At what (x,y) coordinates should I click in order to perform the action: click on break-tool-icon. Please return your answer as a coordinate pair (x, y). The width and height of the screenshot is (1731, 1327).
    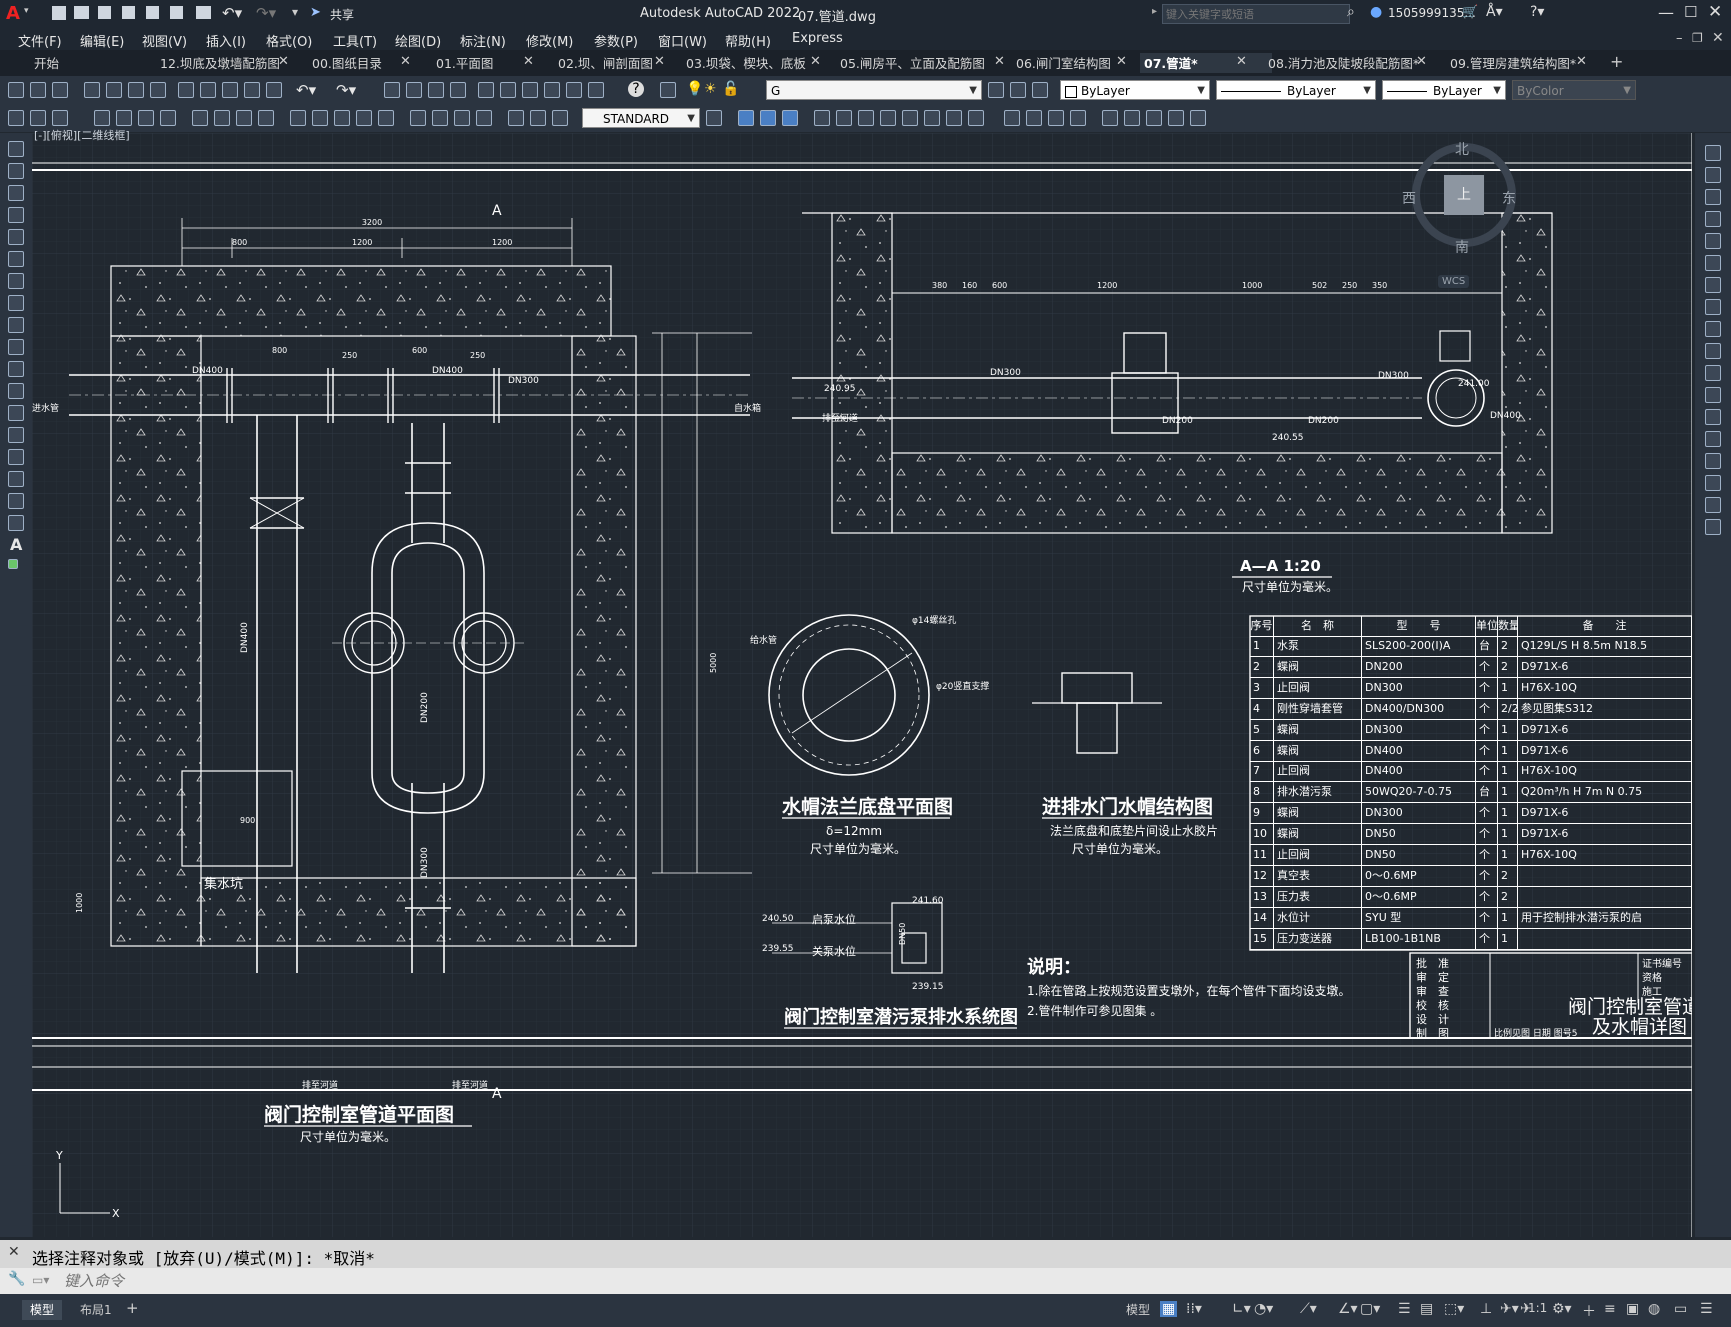
    Looking at the image, I should click on (1713, 417).